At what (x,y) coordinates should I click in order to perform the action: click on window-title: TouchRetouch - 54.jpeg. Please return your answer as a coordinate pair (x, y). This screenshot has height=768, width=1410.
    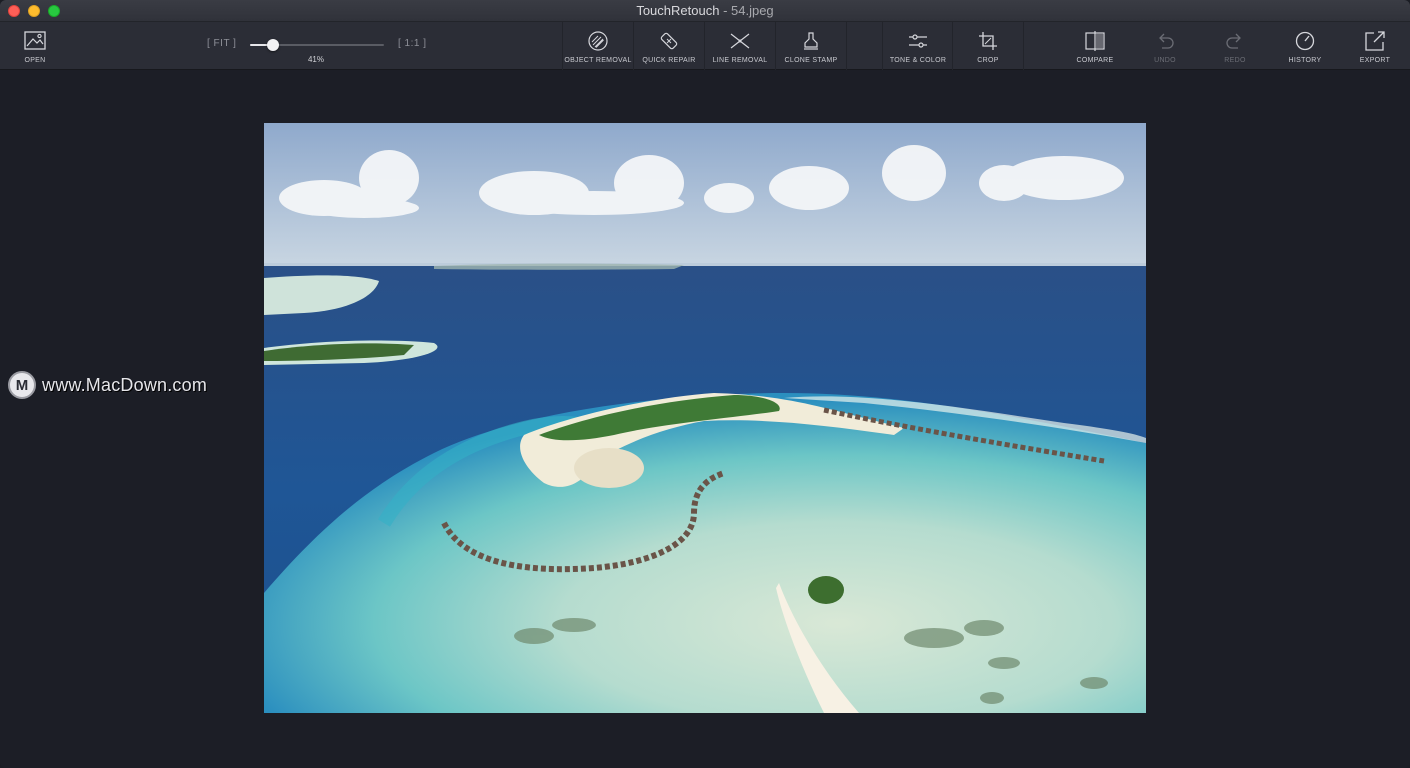
    Looking at the image, I should click on (705, 11).